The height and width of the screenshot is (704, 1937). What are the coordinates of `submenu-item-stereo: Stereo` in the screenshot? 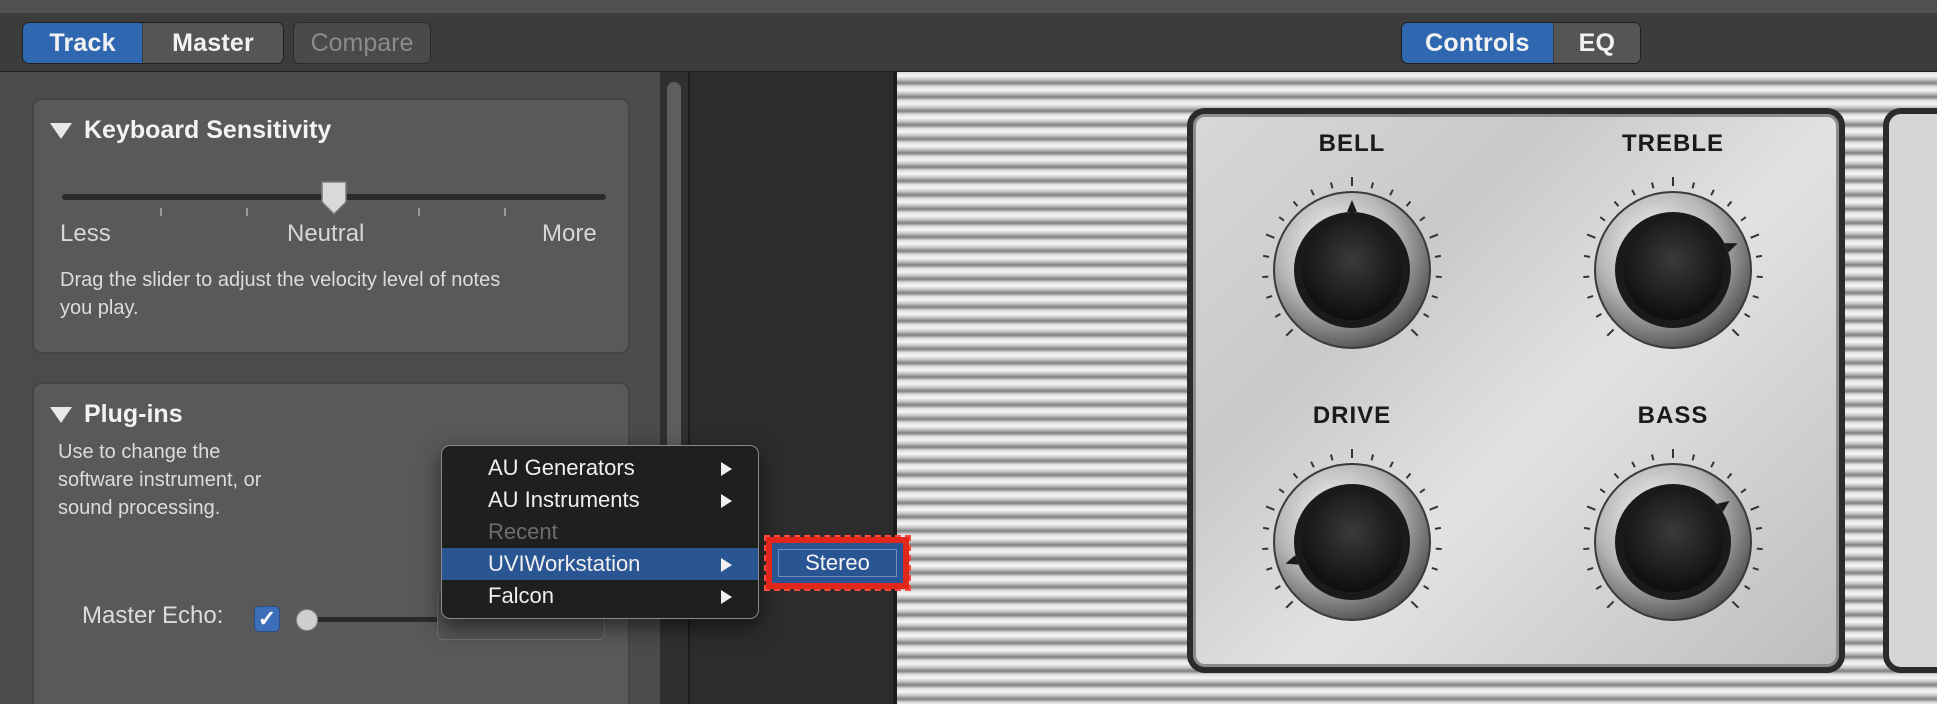 It's located at (837, 563).